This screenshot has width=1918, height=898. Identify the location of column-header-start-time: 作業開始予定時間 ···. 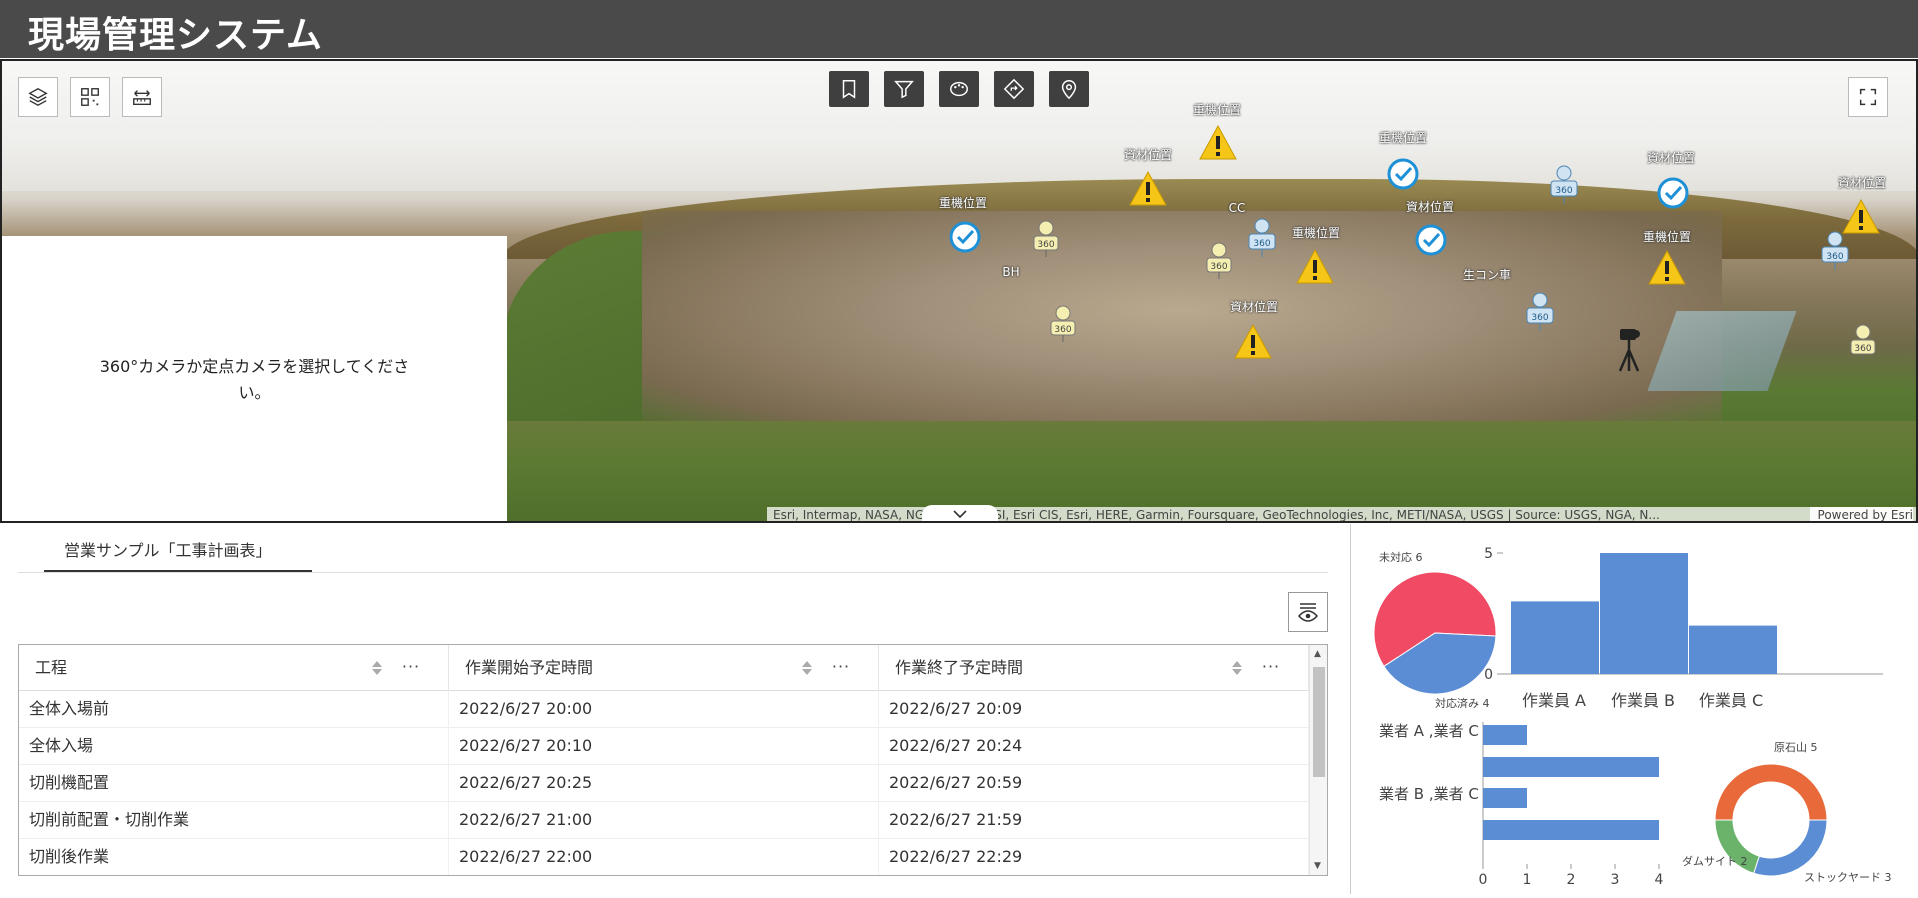
(664, 668).